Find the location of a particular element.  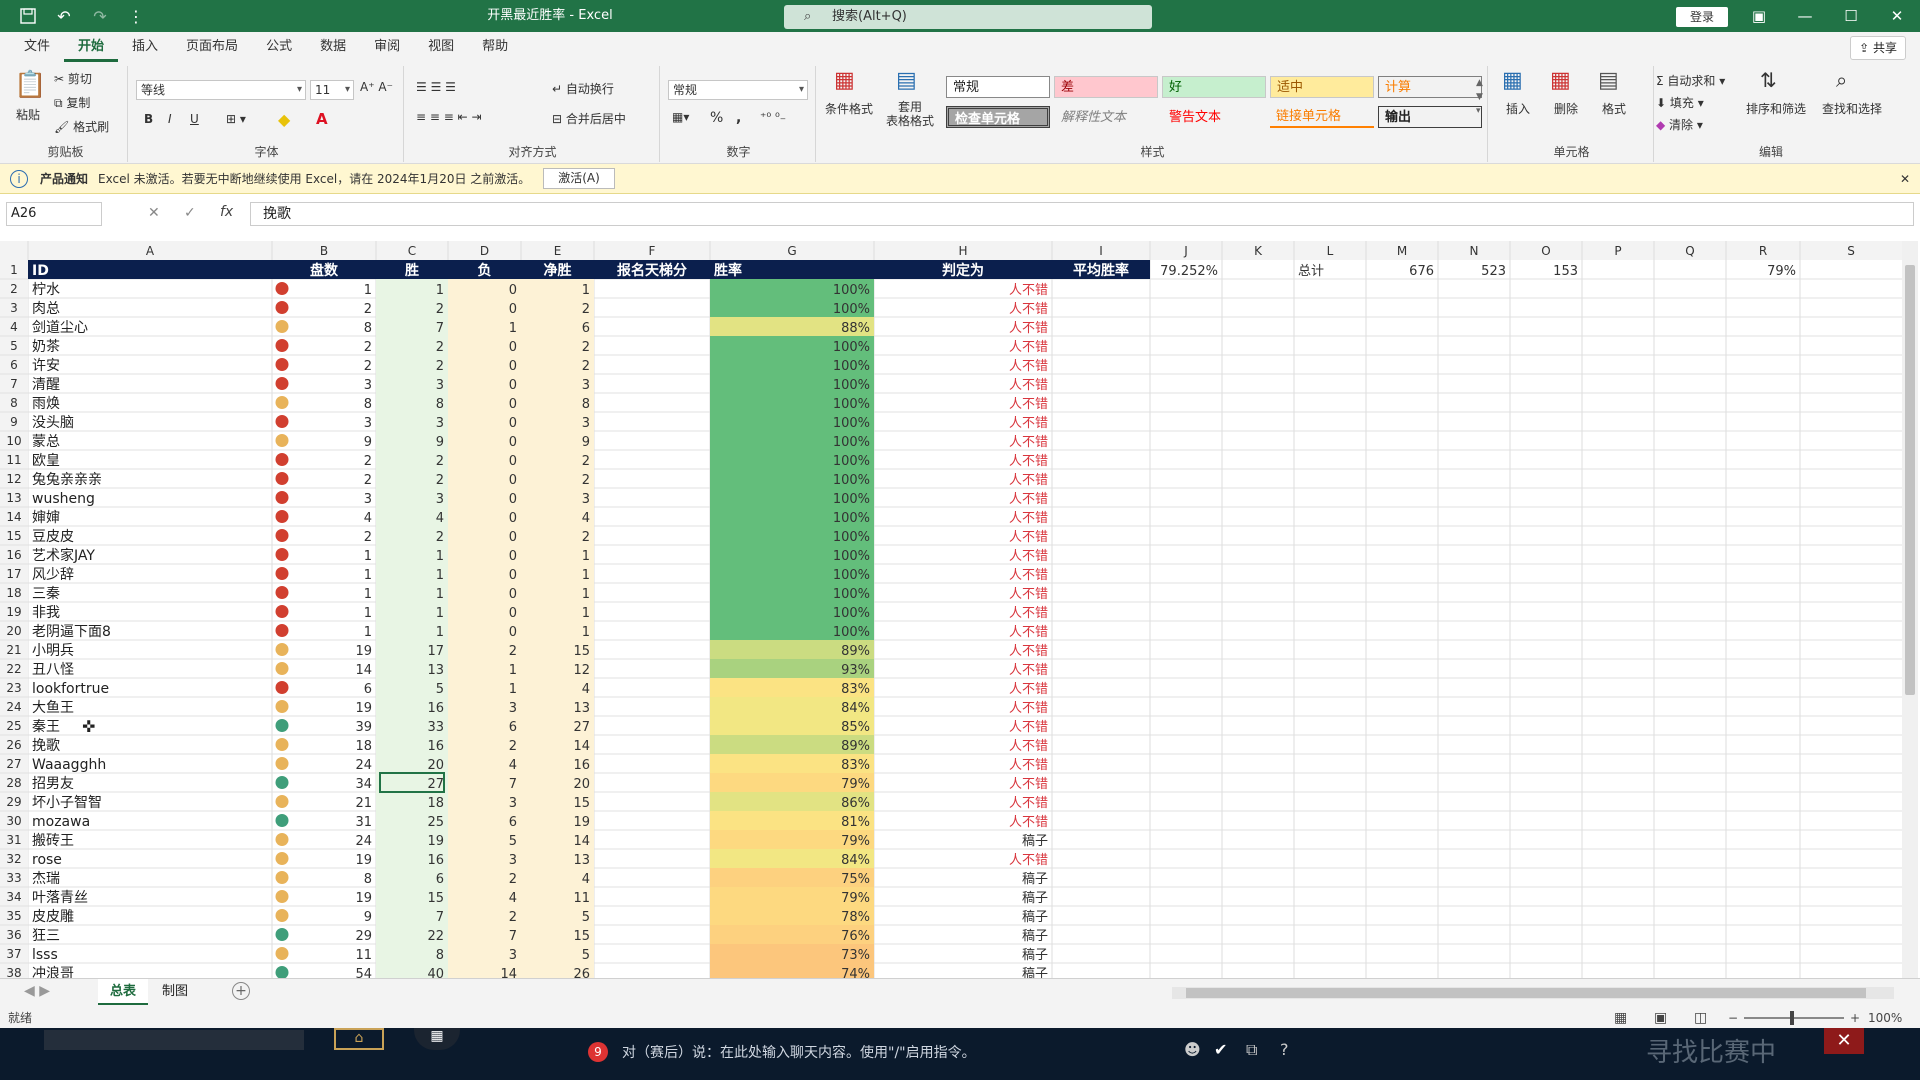

close-button: ✕ is located at coordinates (1897, 16).